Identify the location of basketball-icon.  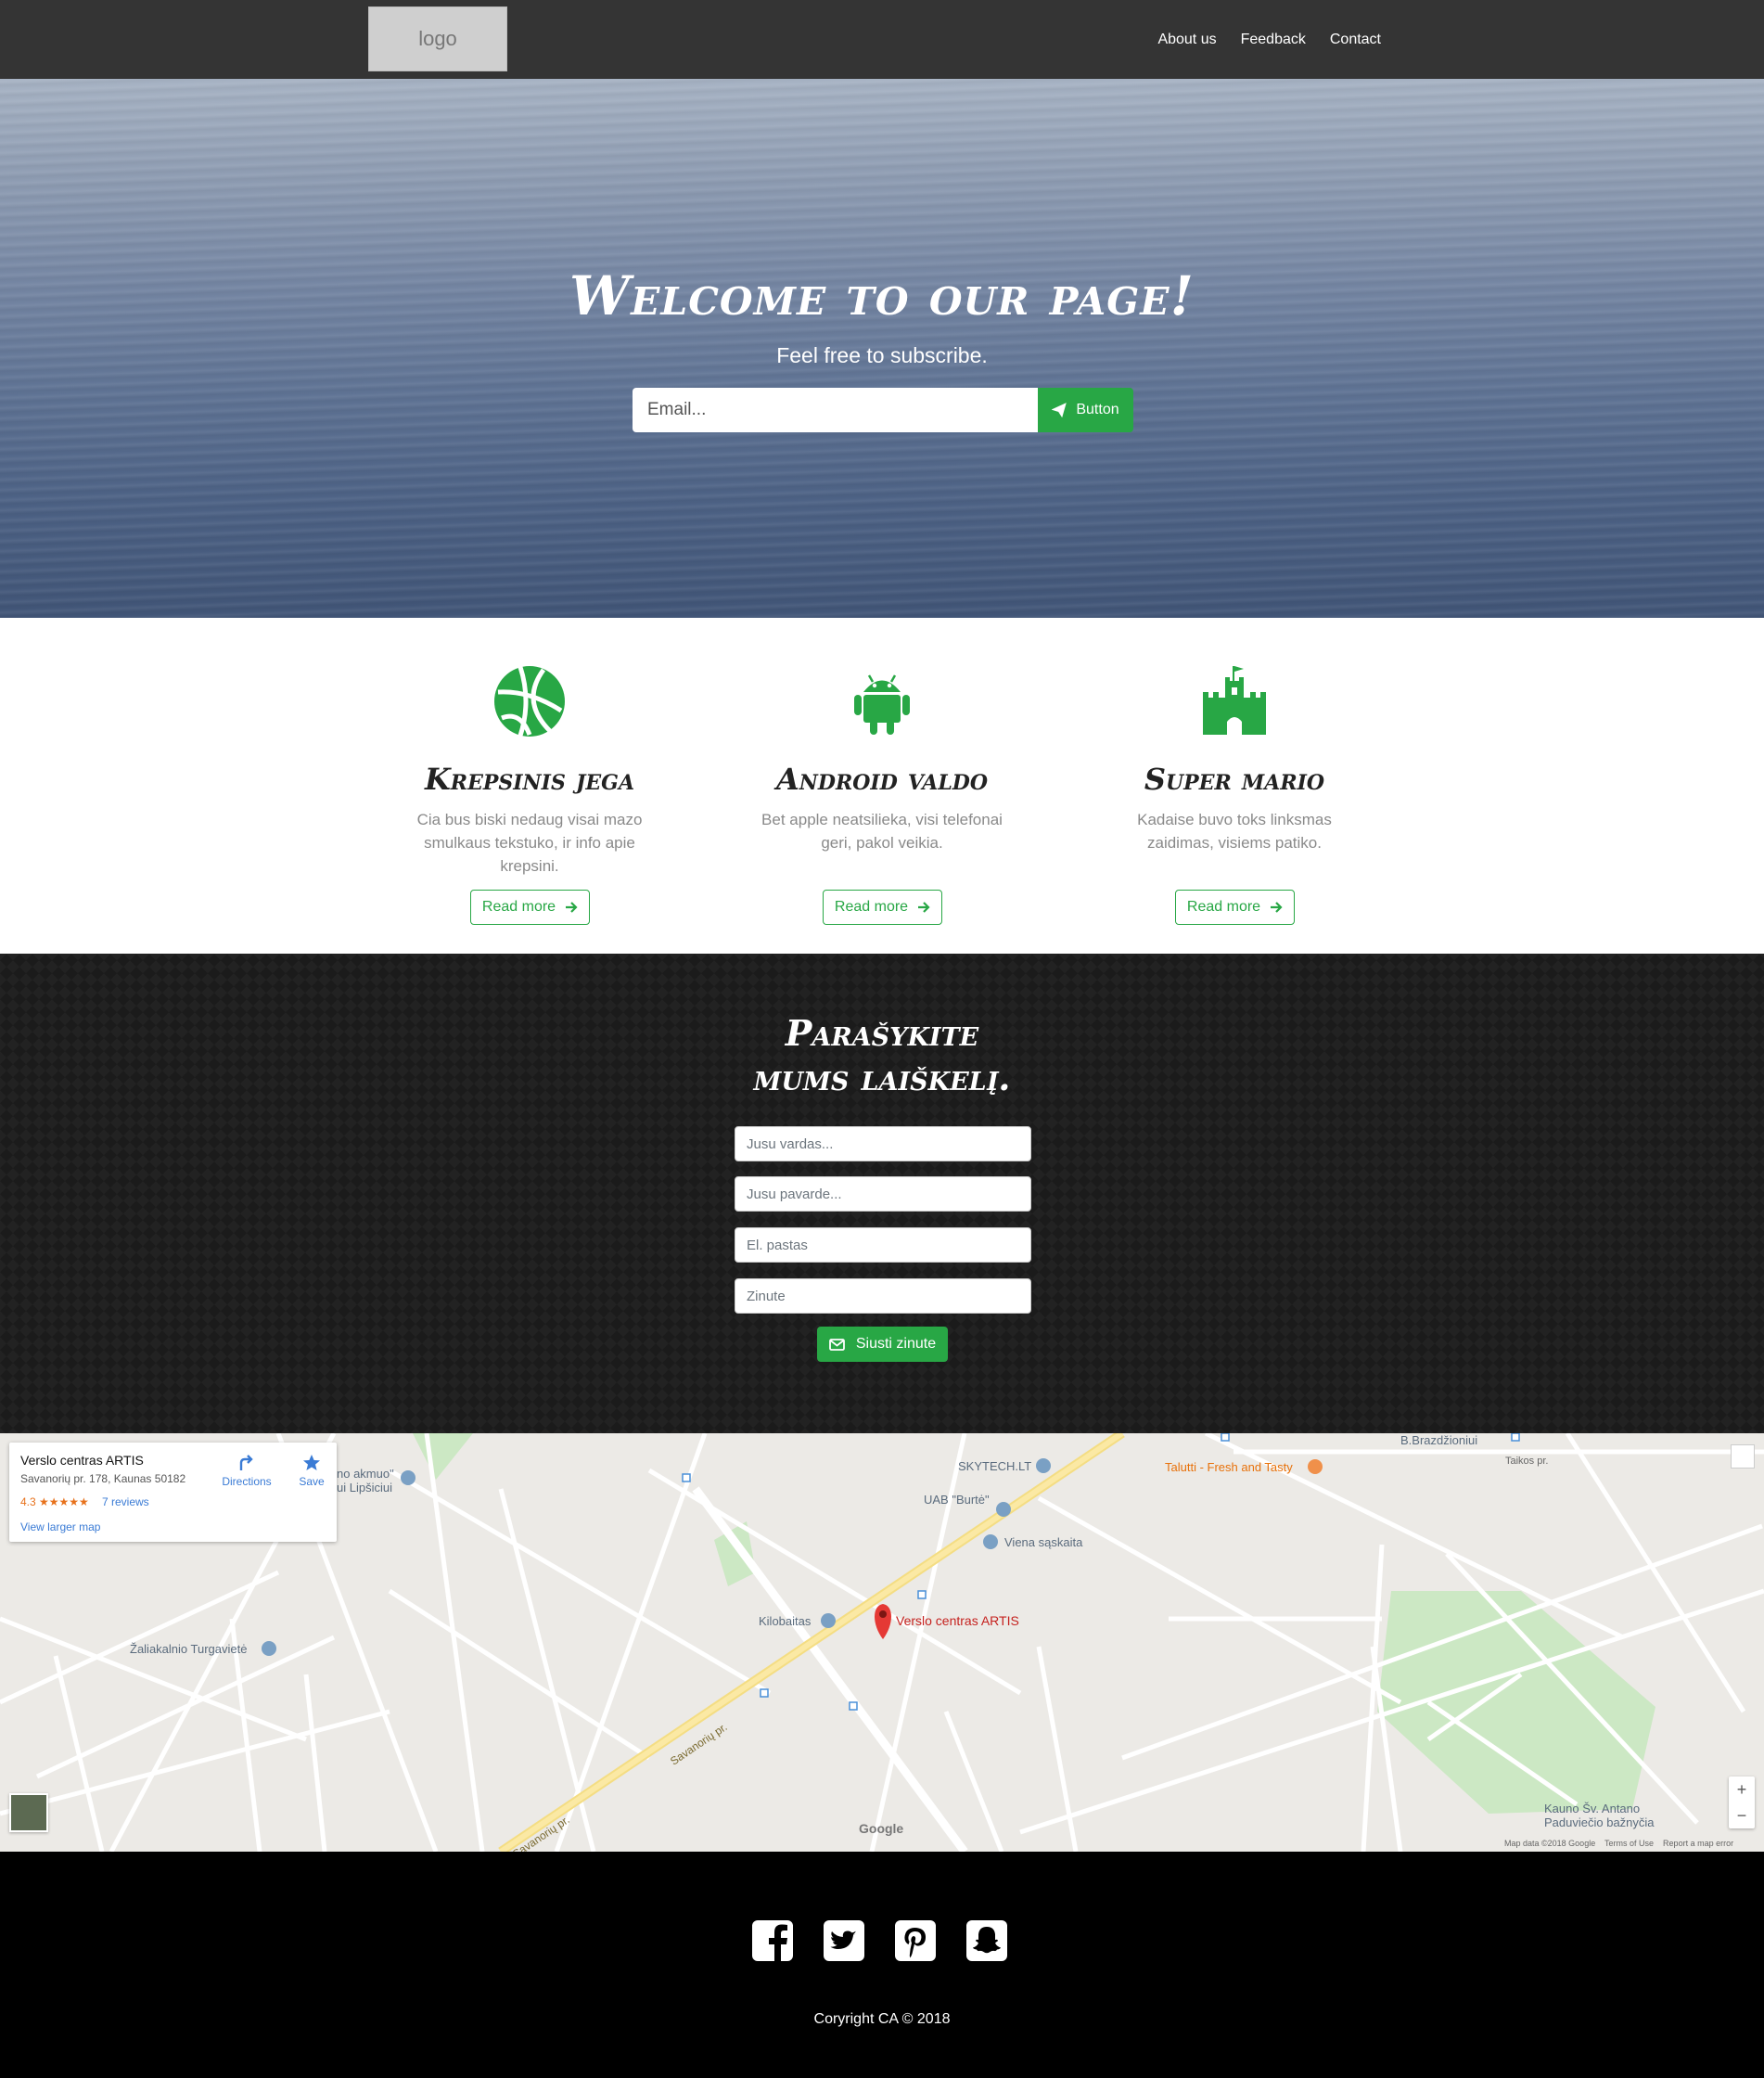
(529, 702).